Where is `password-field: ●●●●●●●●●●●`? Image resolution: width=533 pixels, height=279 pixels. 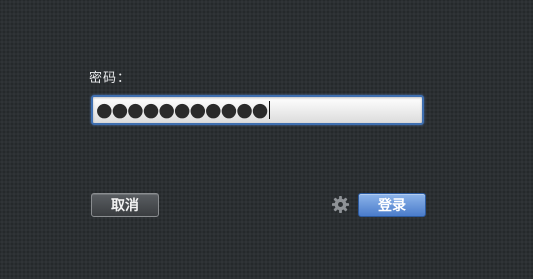
password-field: ●●●●●●●●●●● is located at coordinates (257, 110).